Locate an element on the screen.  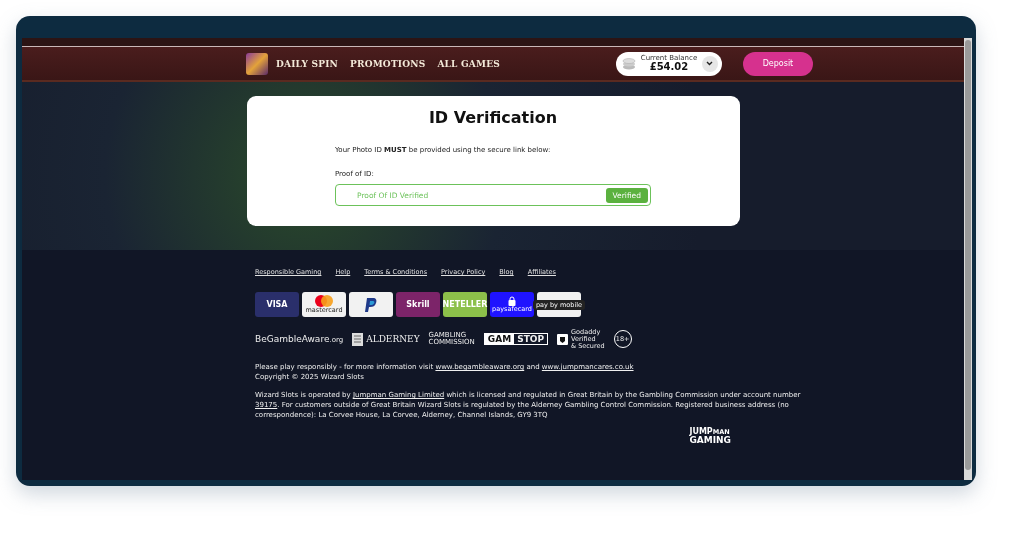
skrill-payment-logo: Skrill is located at coordinates (418, 304).